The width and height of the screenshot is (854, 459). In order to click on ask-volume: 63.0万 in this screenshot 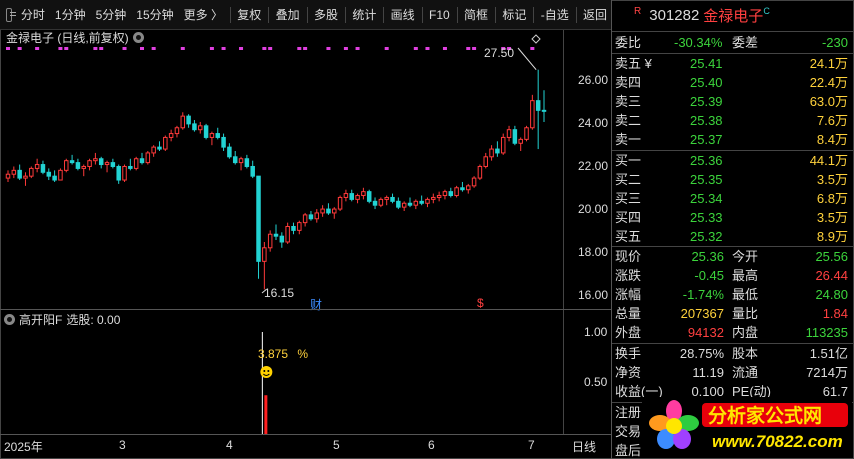, I will do `click(828, 101)`.